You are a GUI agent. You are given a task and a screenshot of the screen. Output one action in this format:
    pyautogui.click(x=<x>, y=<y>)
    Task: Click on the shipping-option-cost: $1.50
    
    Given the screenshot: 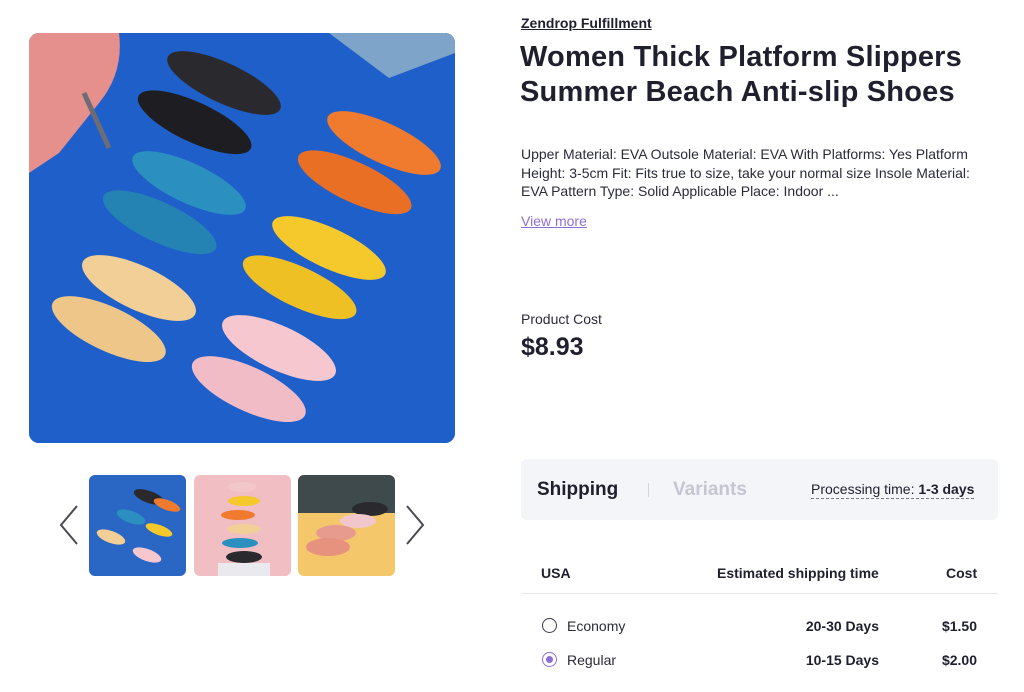 What is the action you would take?
    pyautogui.click(x=959, y=626)
    